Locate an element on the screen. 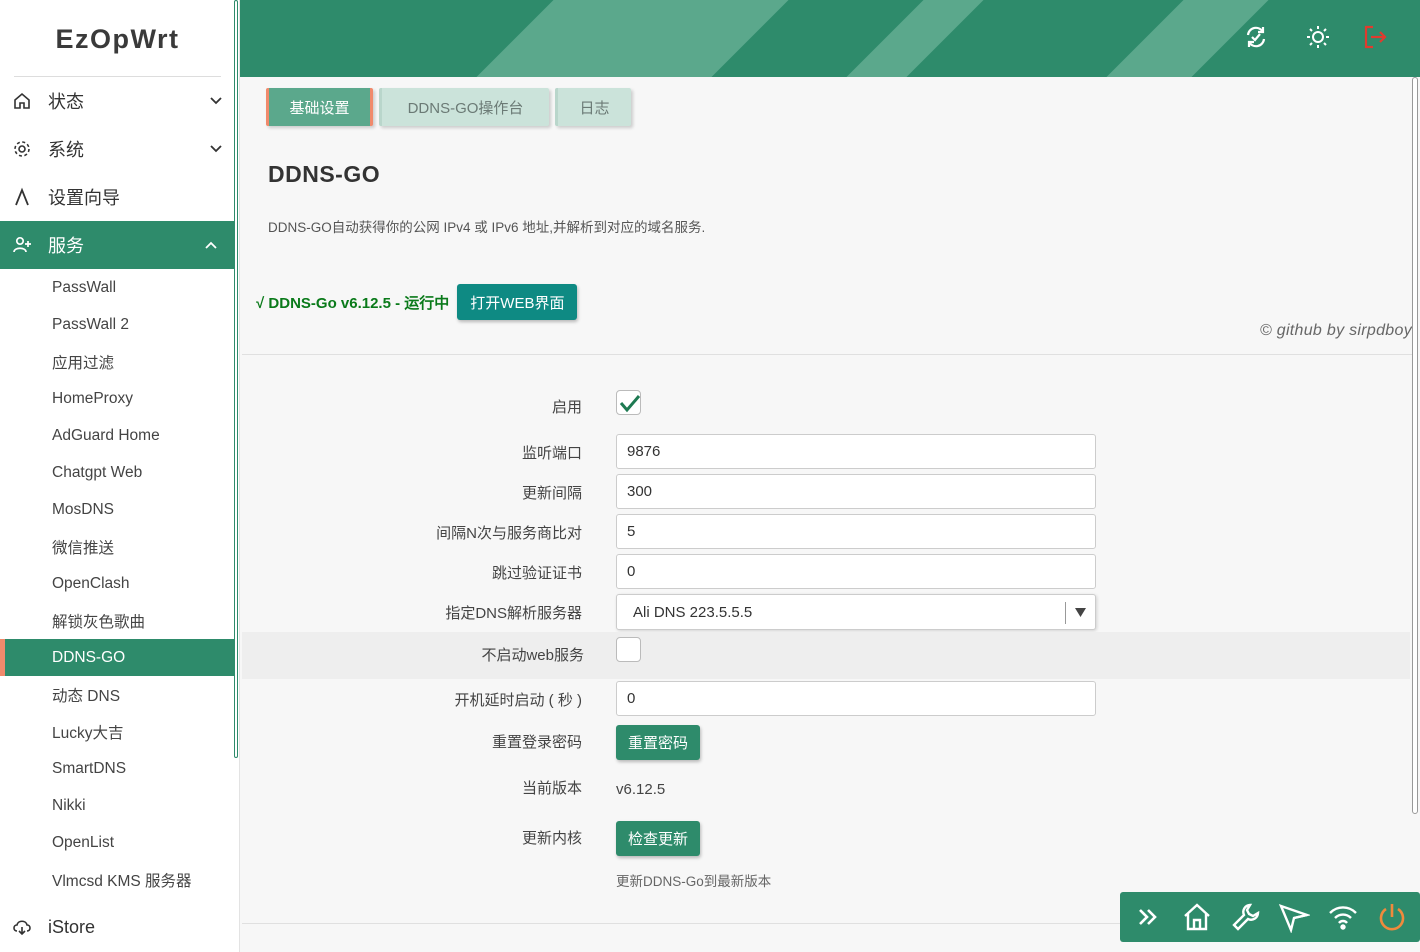 The width and height of the screenshot is (1420, 952). credit-text: © github by sirpdboy is located at coordinates (1335, 330).